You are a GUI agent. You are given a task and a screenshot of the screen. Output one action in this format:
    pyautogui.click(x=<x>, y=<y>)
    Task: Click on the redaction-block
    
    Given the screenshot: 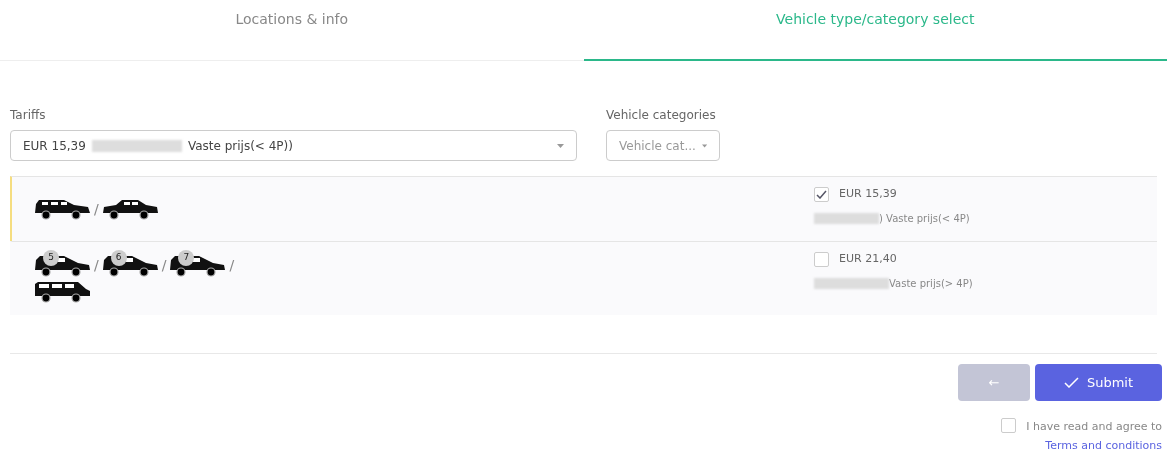 What is the action you would take?
    pyautogui.click(x=846, y=218)
    